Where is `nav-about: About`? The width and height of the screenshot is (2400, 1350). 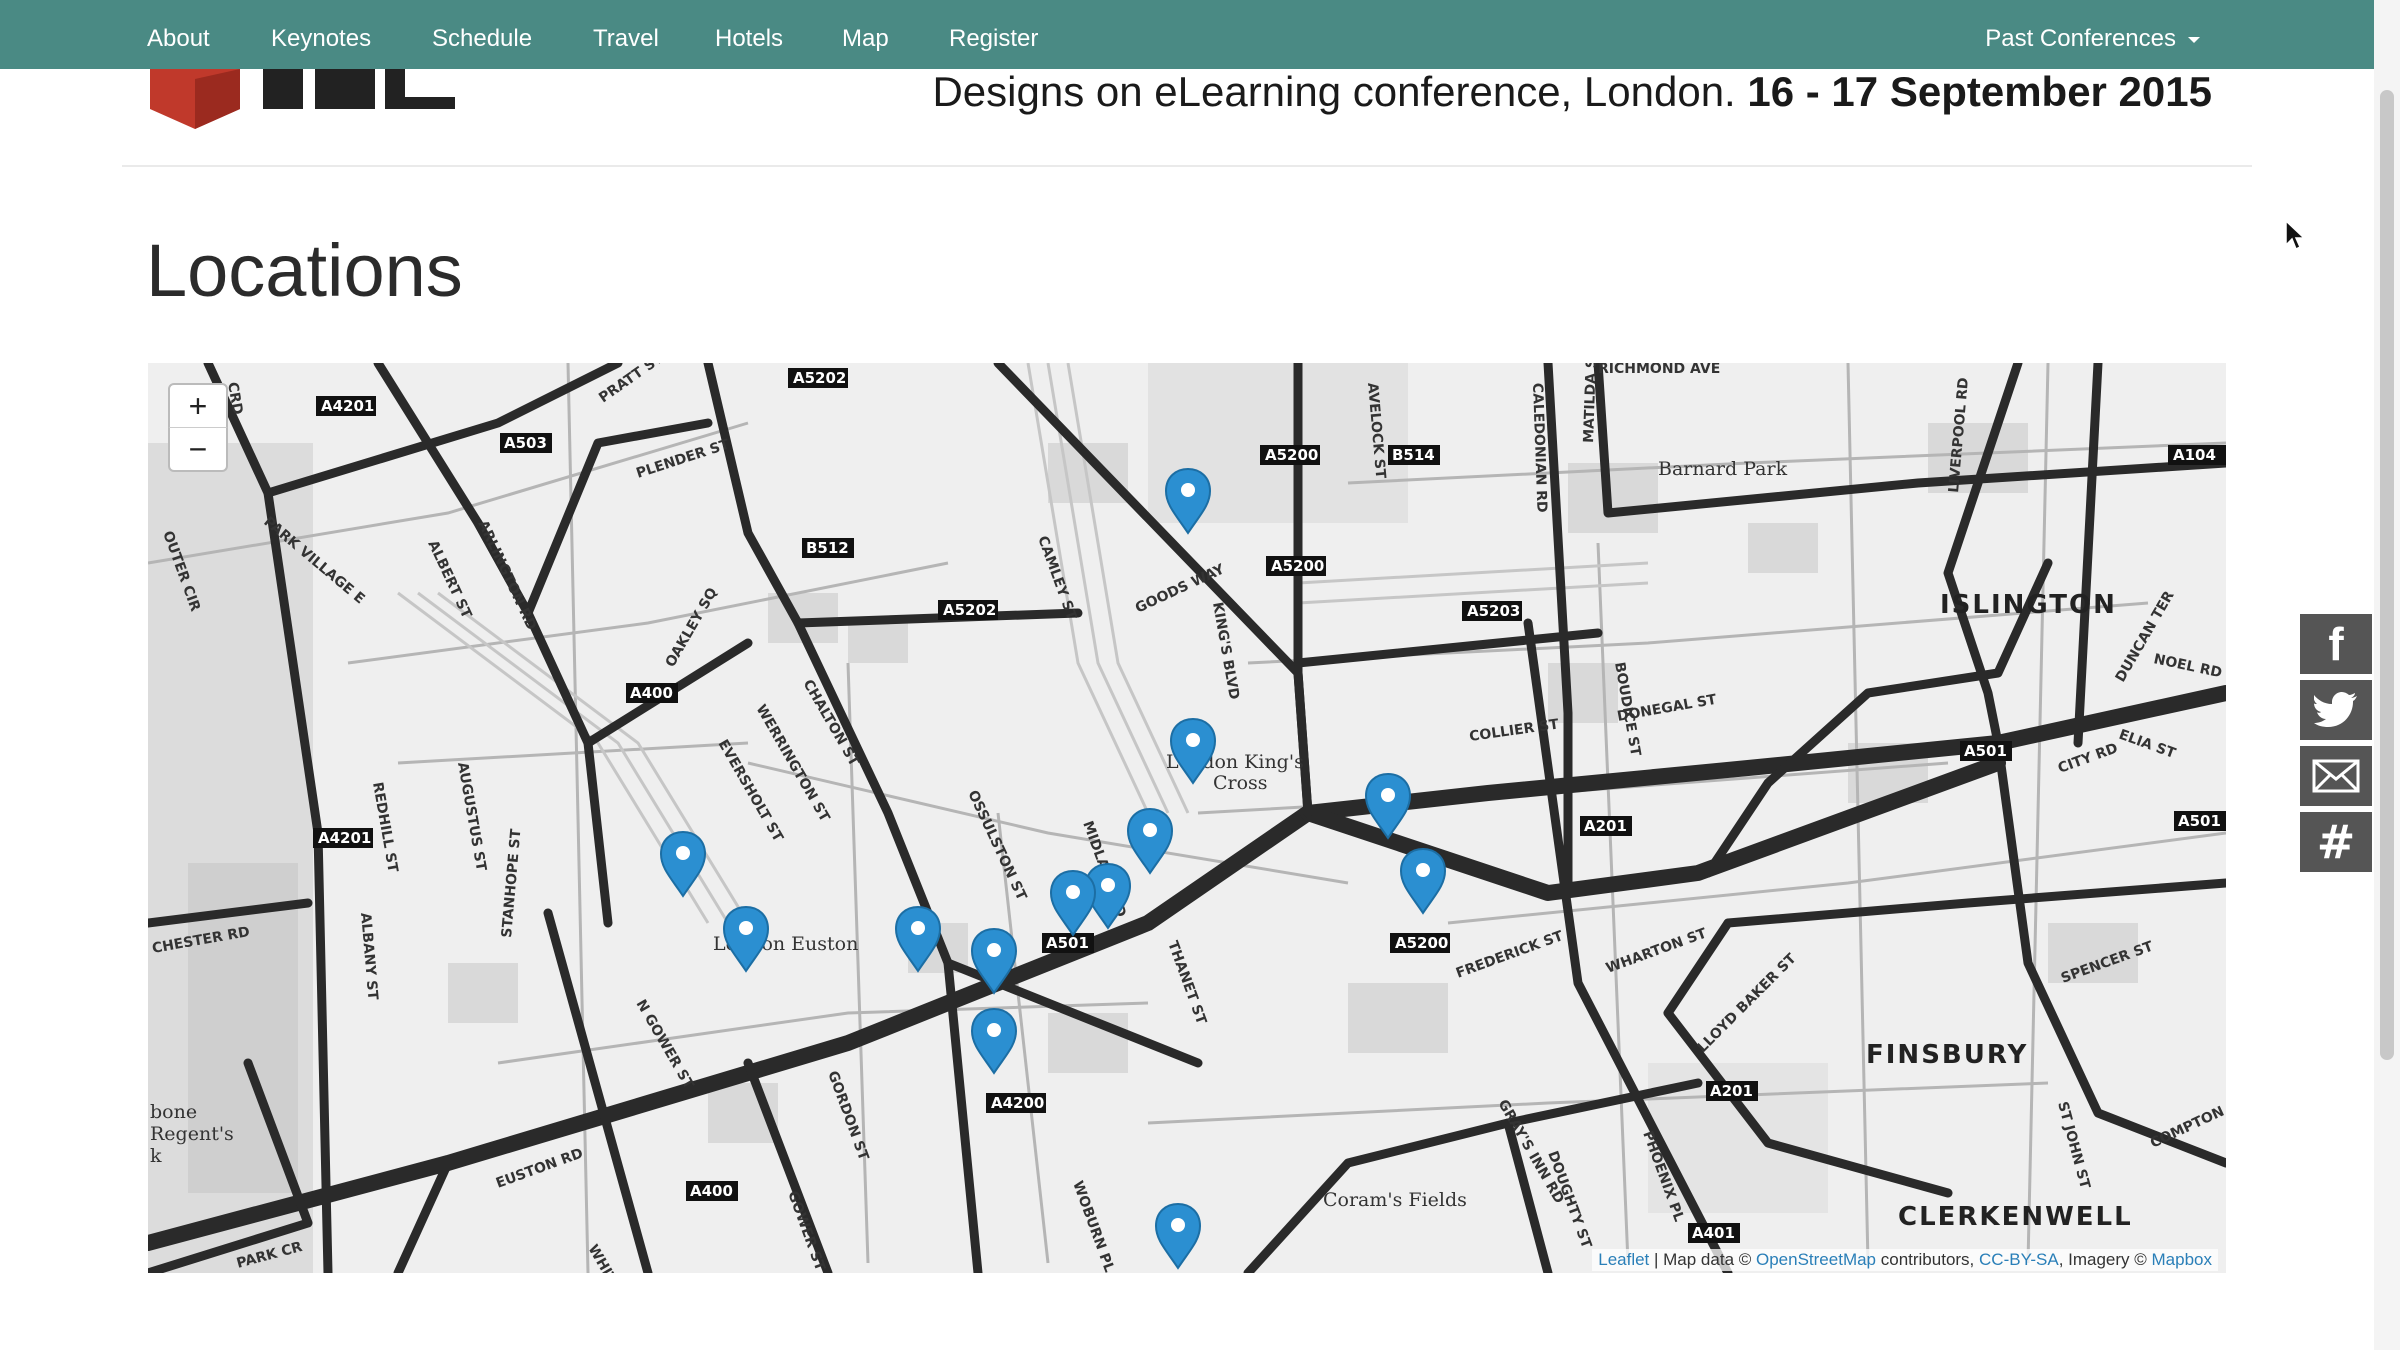
nav-about: About is located at coordinates (178, 34).